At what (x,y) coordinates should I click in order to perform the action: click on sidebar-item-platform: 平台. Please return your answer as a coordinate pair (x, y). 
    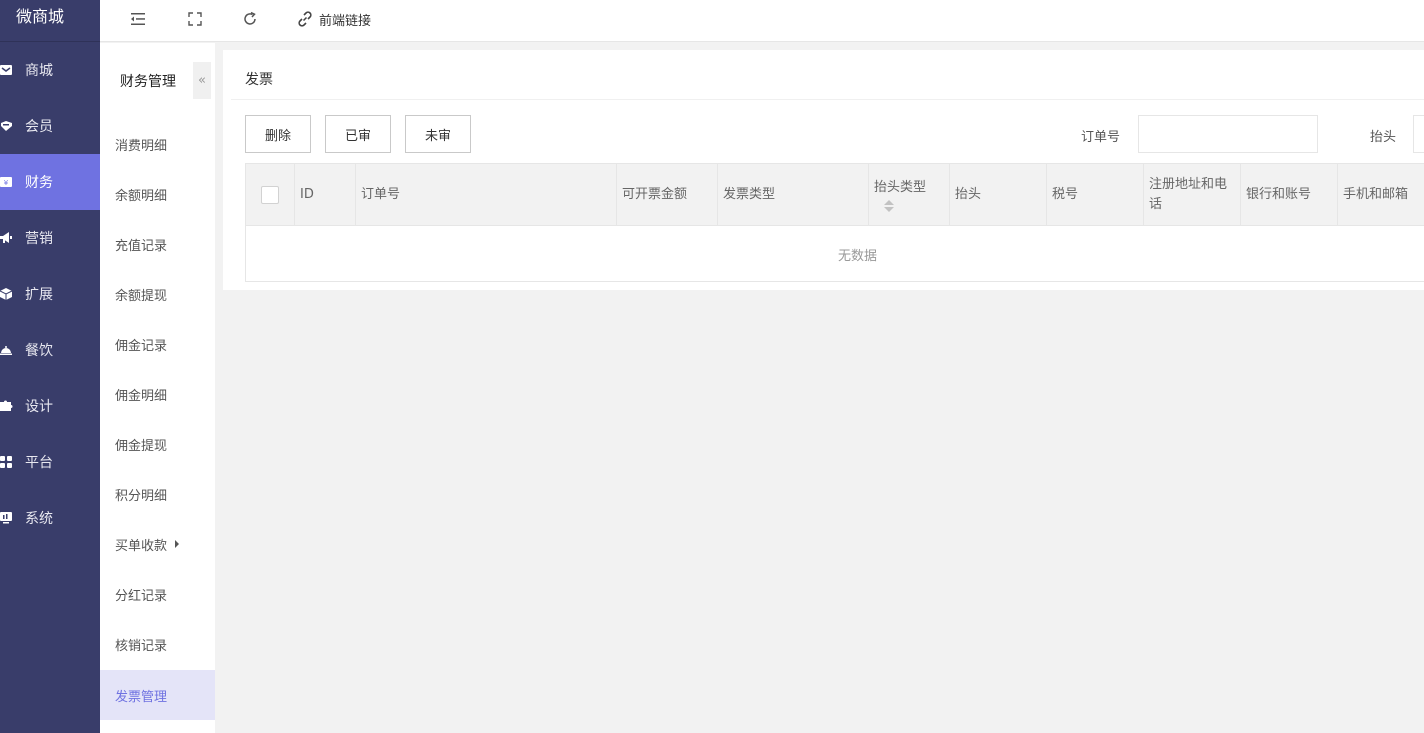
    Looking at the image, I should click on (50, 462).